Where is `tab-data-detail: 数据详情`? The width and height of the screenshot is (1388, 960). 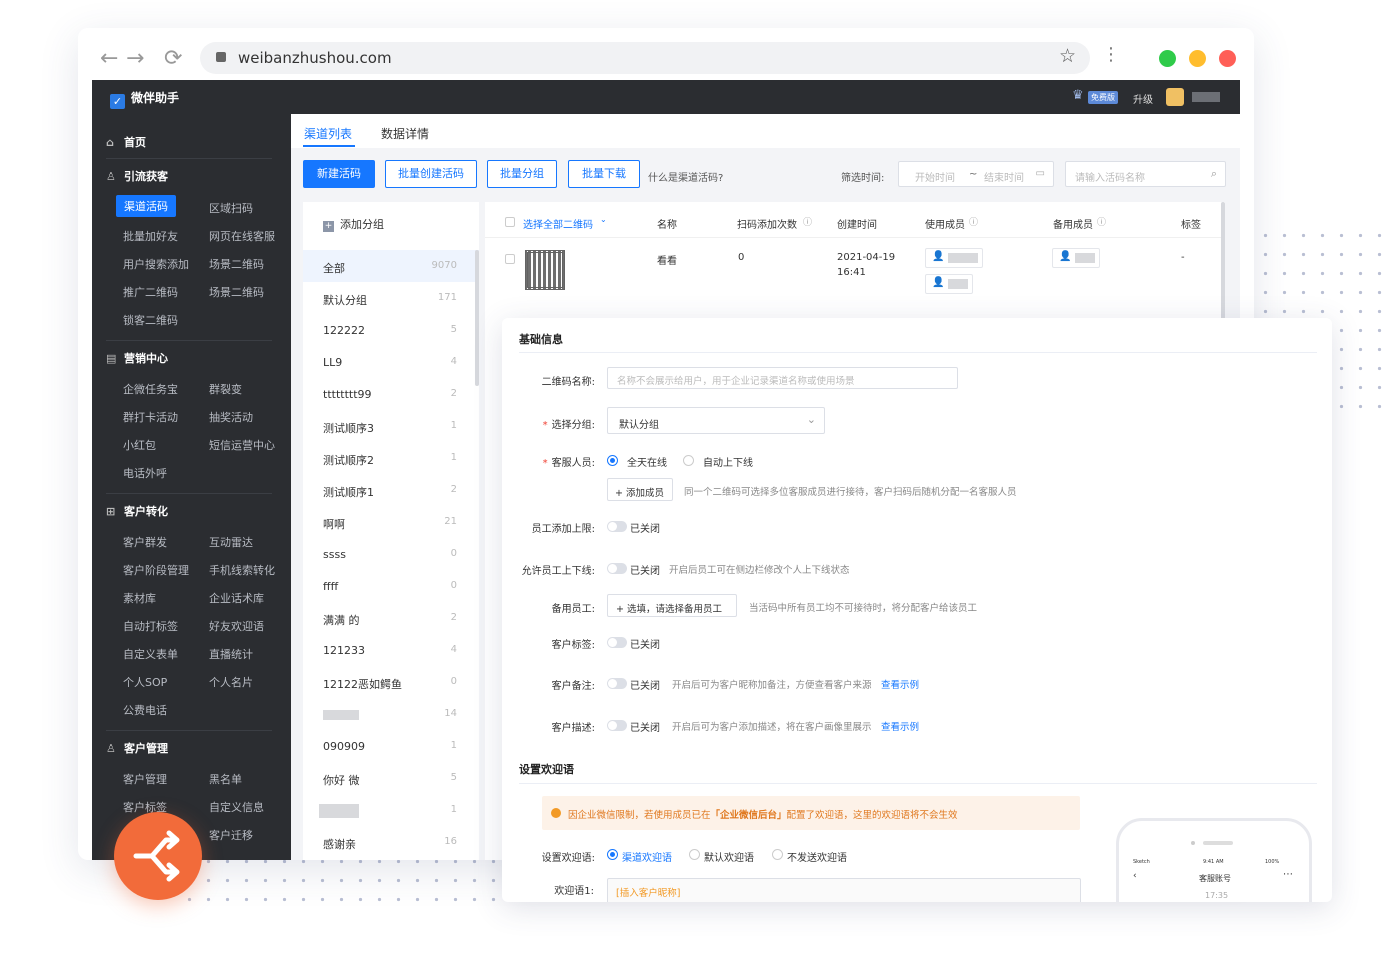 tab-data-detail: 数据详情 is located at coordinates (405, 133).